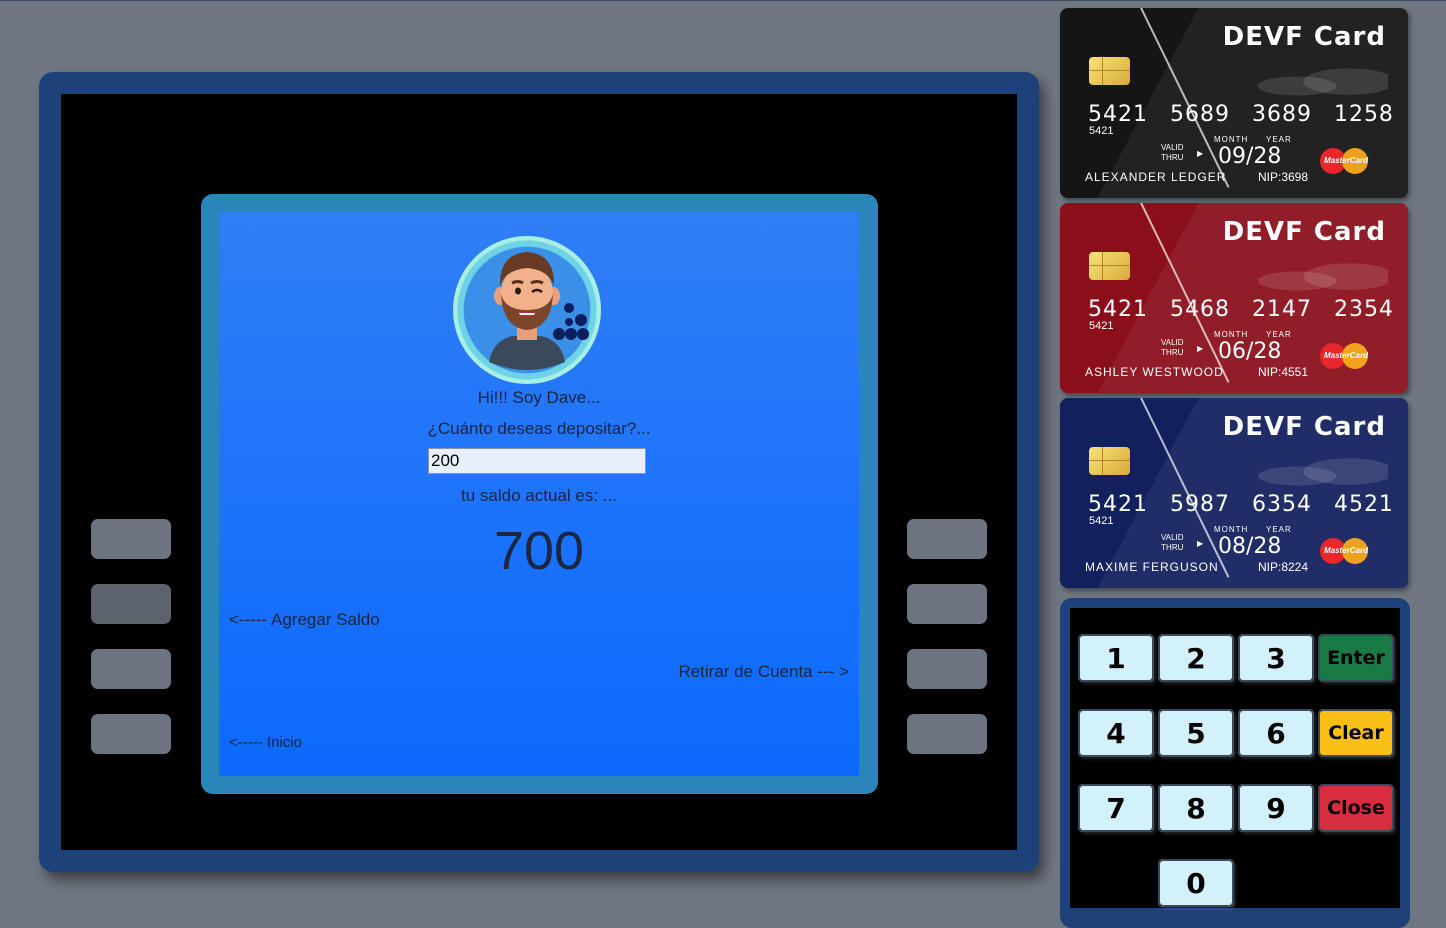 Image resolution: width=1446 pixels, height=928 pixels. What do you see at coordinates (1241, 309) in the screenshot?
I see `card-number: 5421 5468 2147 2354` at bounding box center [1241, 309].